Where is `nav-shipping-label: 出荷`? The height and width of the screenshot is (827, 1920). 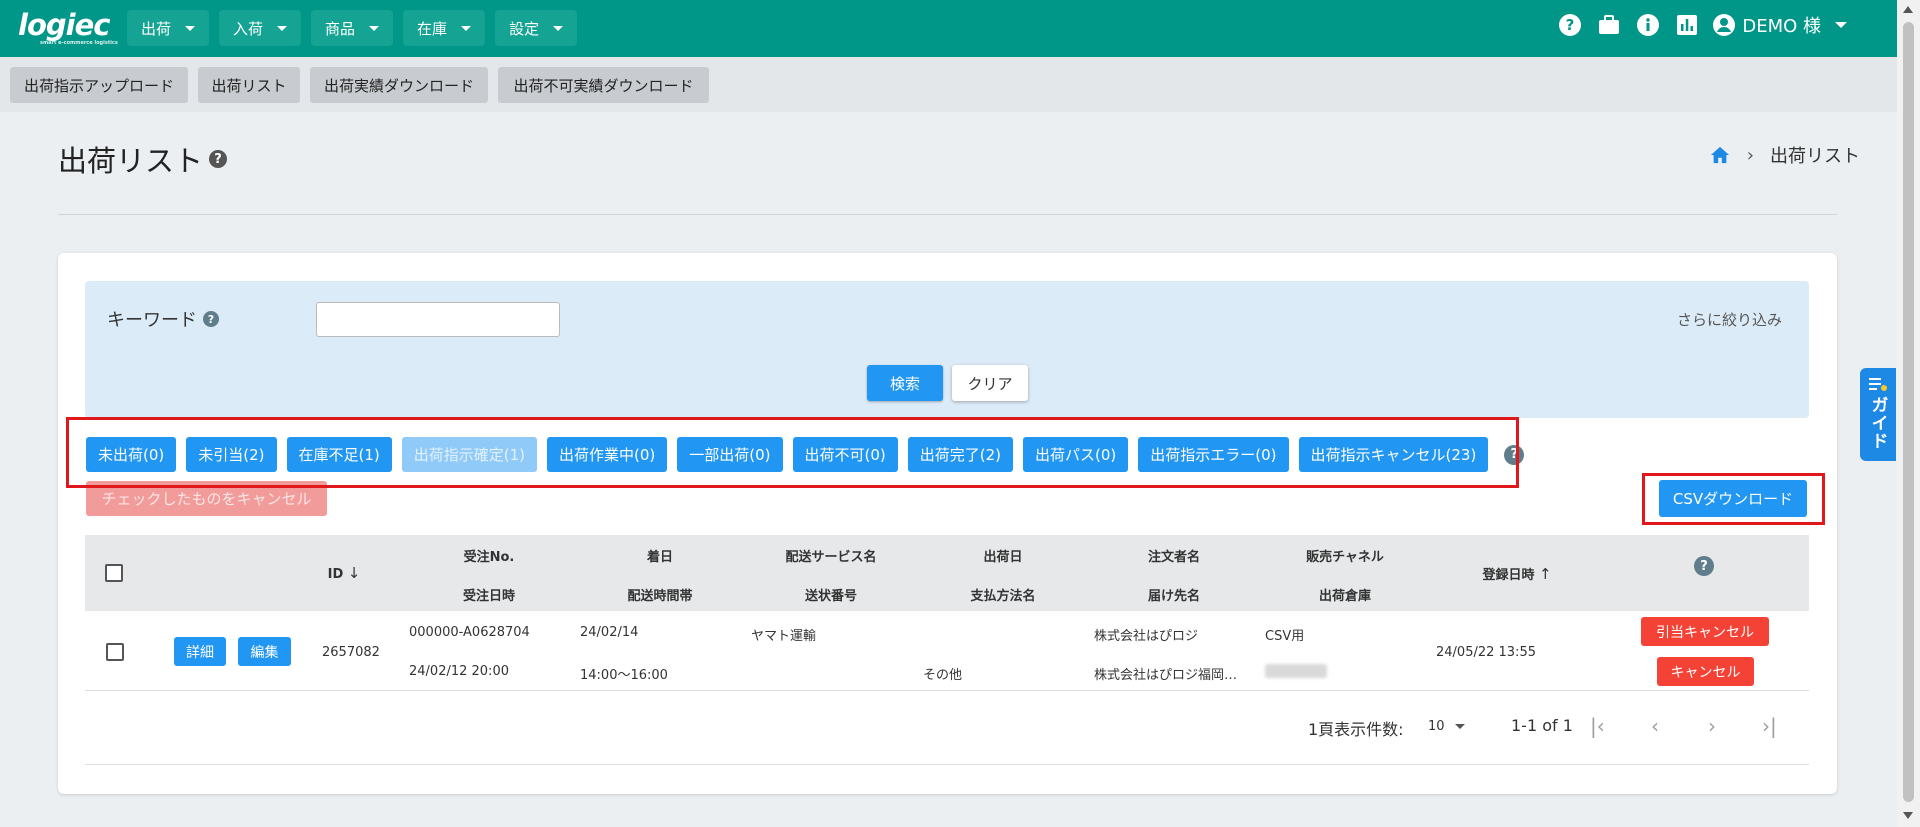 nav-shipping-label: 出荷 is located at coordinates (156, 28).